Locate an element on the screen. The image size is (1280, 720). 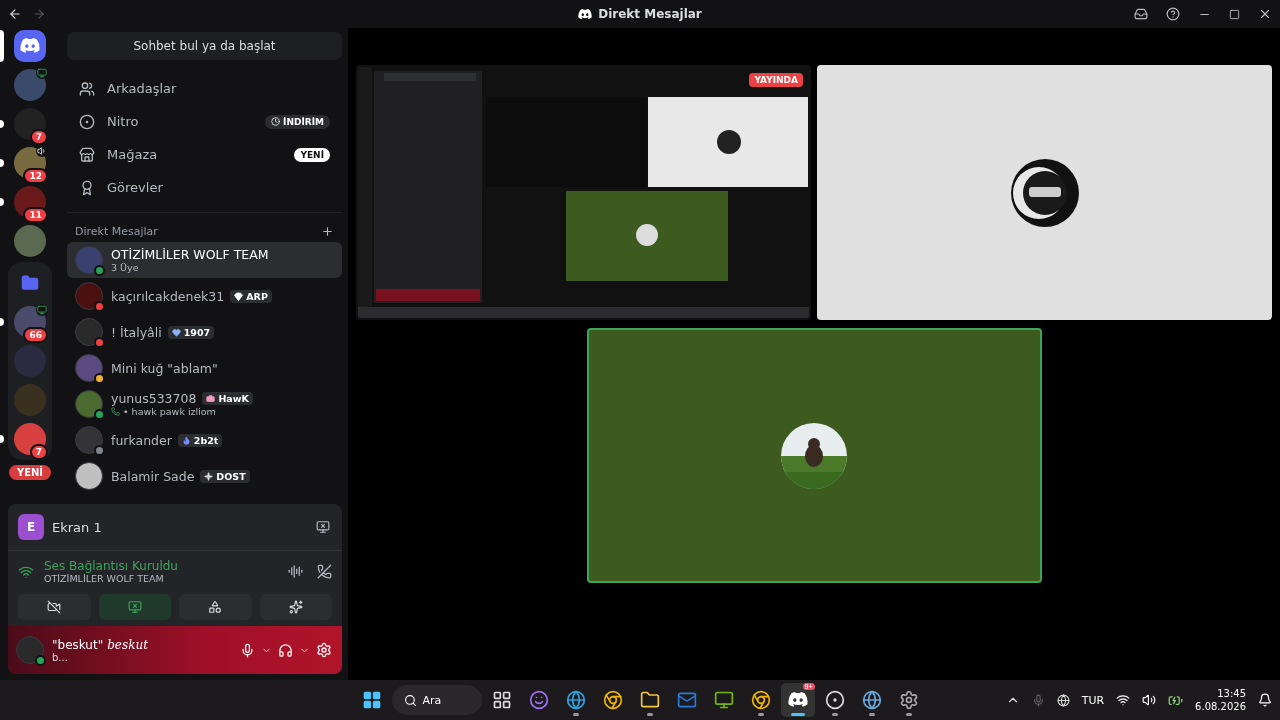
dm-item: furkander 2b2t is located at coordinates (204, 440).